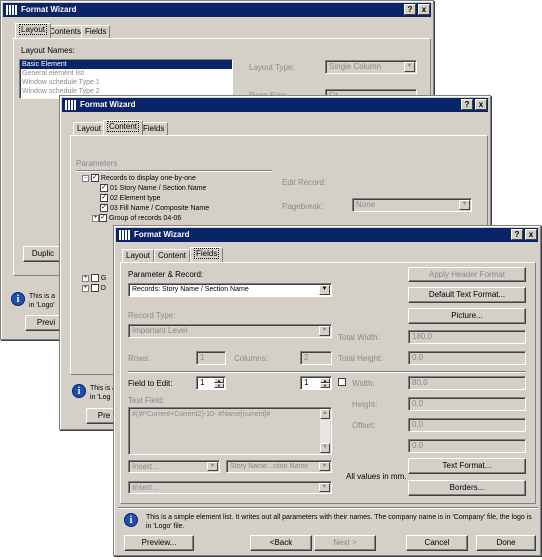 This screenshot has width=542, height=560. I want to click on collapse-icon: -, so click(85, 178).